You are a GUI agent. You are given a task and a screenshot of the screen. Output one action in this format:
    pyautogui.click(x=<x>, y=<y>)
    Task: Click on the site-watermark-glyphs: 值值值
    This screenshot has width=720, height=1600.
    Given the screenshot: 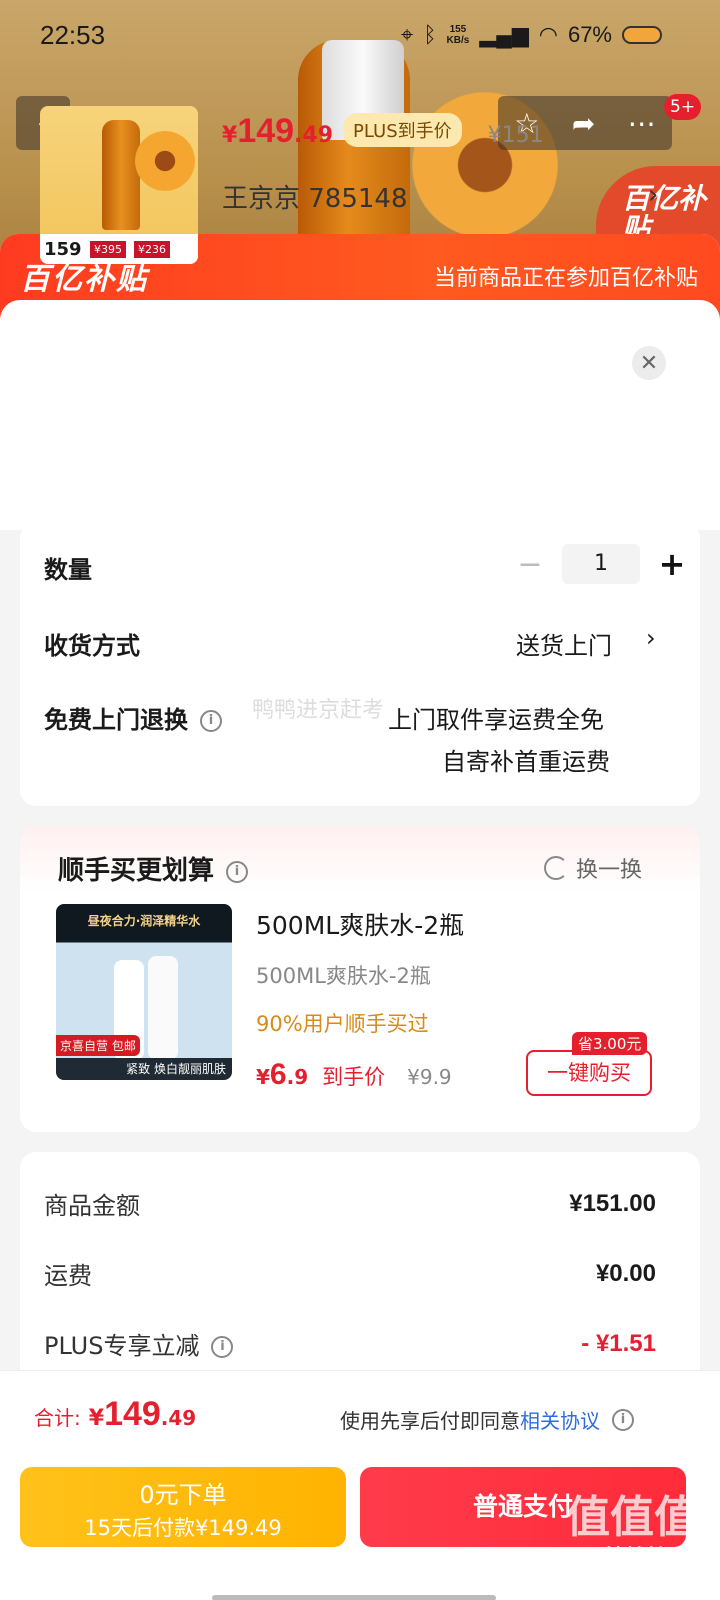 What is the action you would take?
    pyautogui.click(x=632, y=1517)
    